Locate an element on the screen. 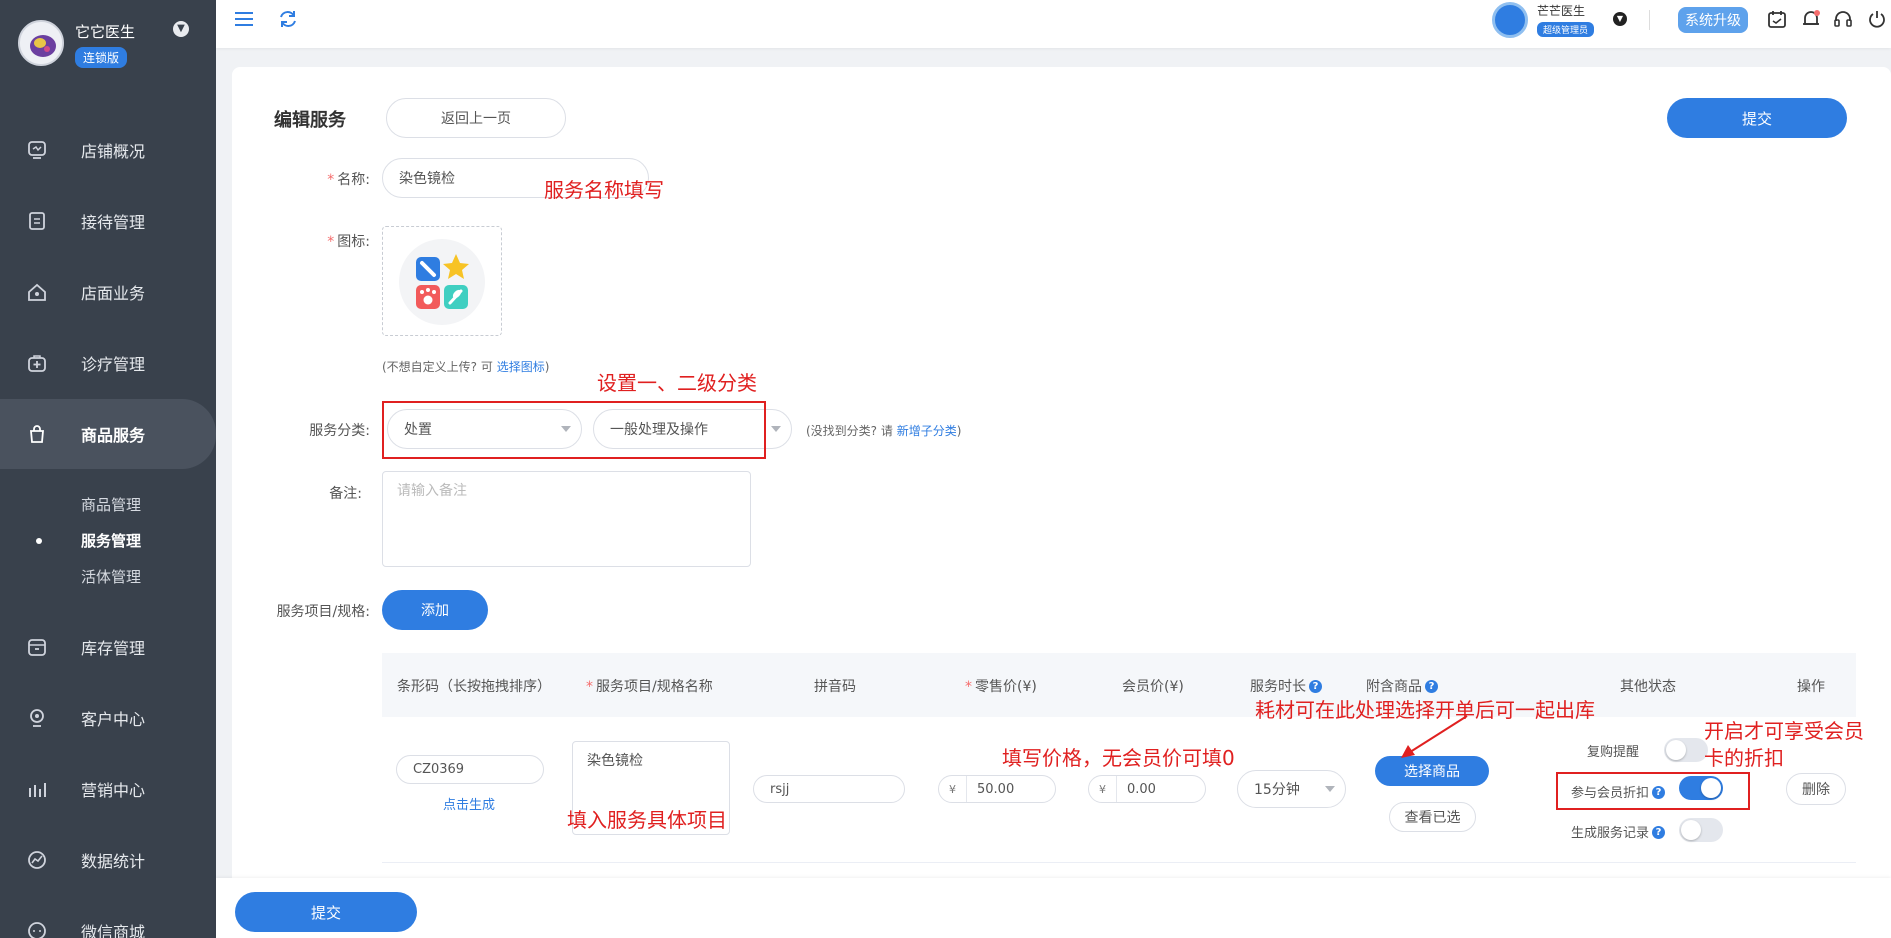 This screenshot has height=938, width=1891. user-icon is located at coordinates (37, 718).